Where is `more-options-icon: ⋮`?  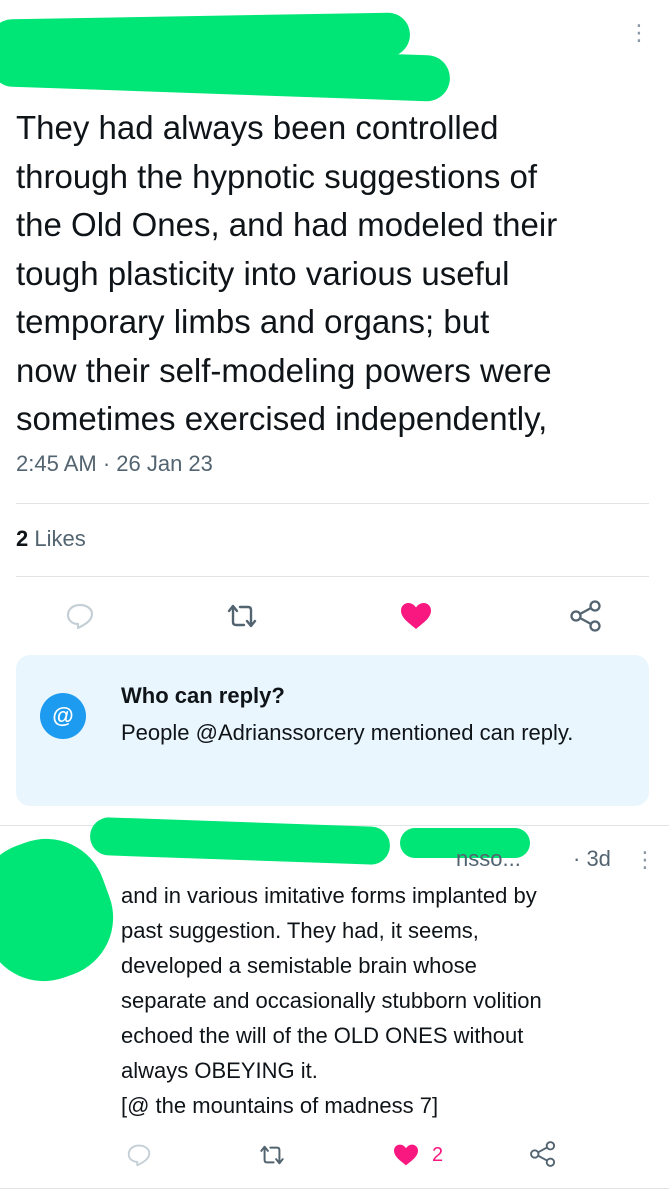
more-options-icon: ⋮ is located at coordinates (639, 33).